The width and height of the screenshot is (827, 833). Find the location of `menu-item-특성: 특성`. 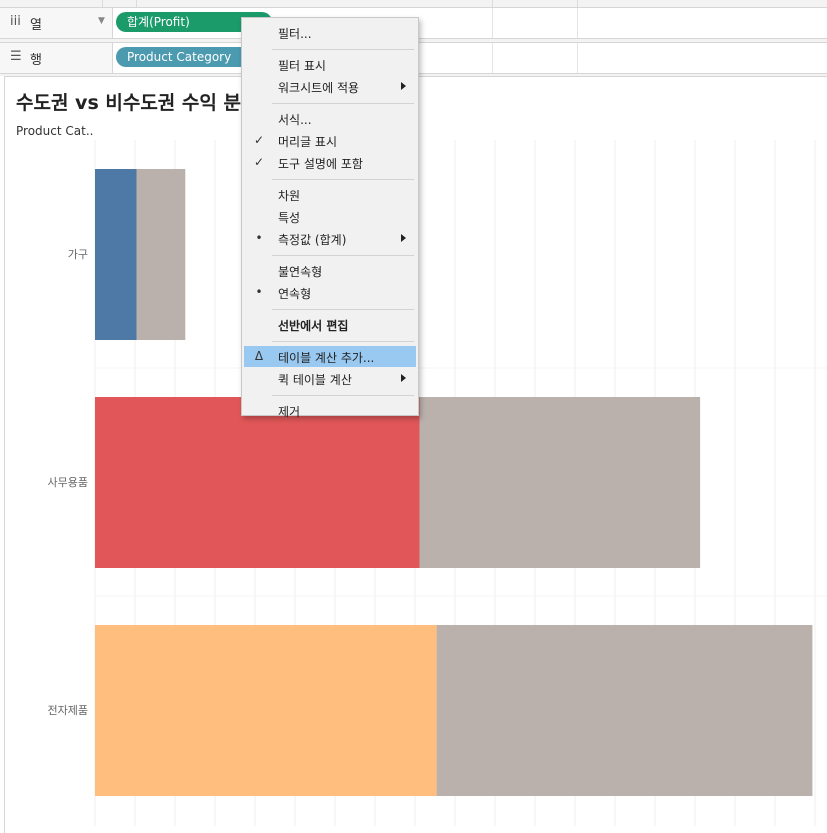

menu-item-특성: 특성 is located at coordinates (330, 216).